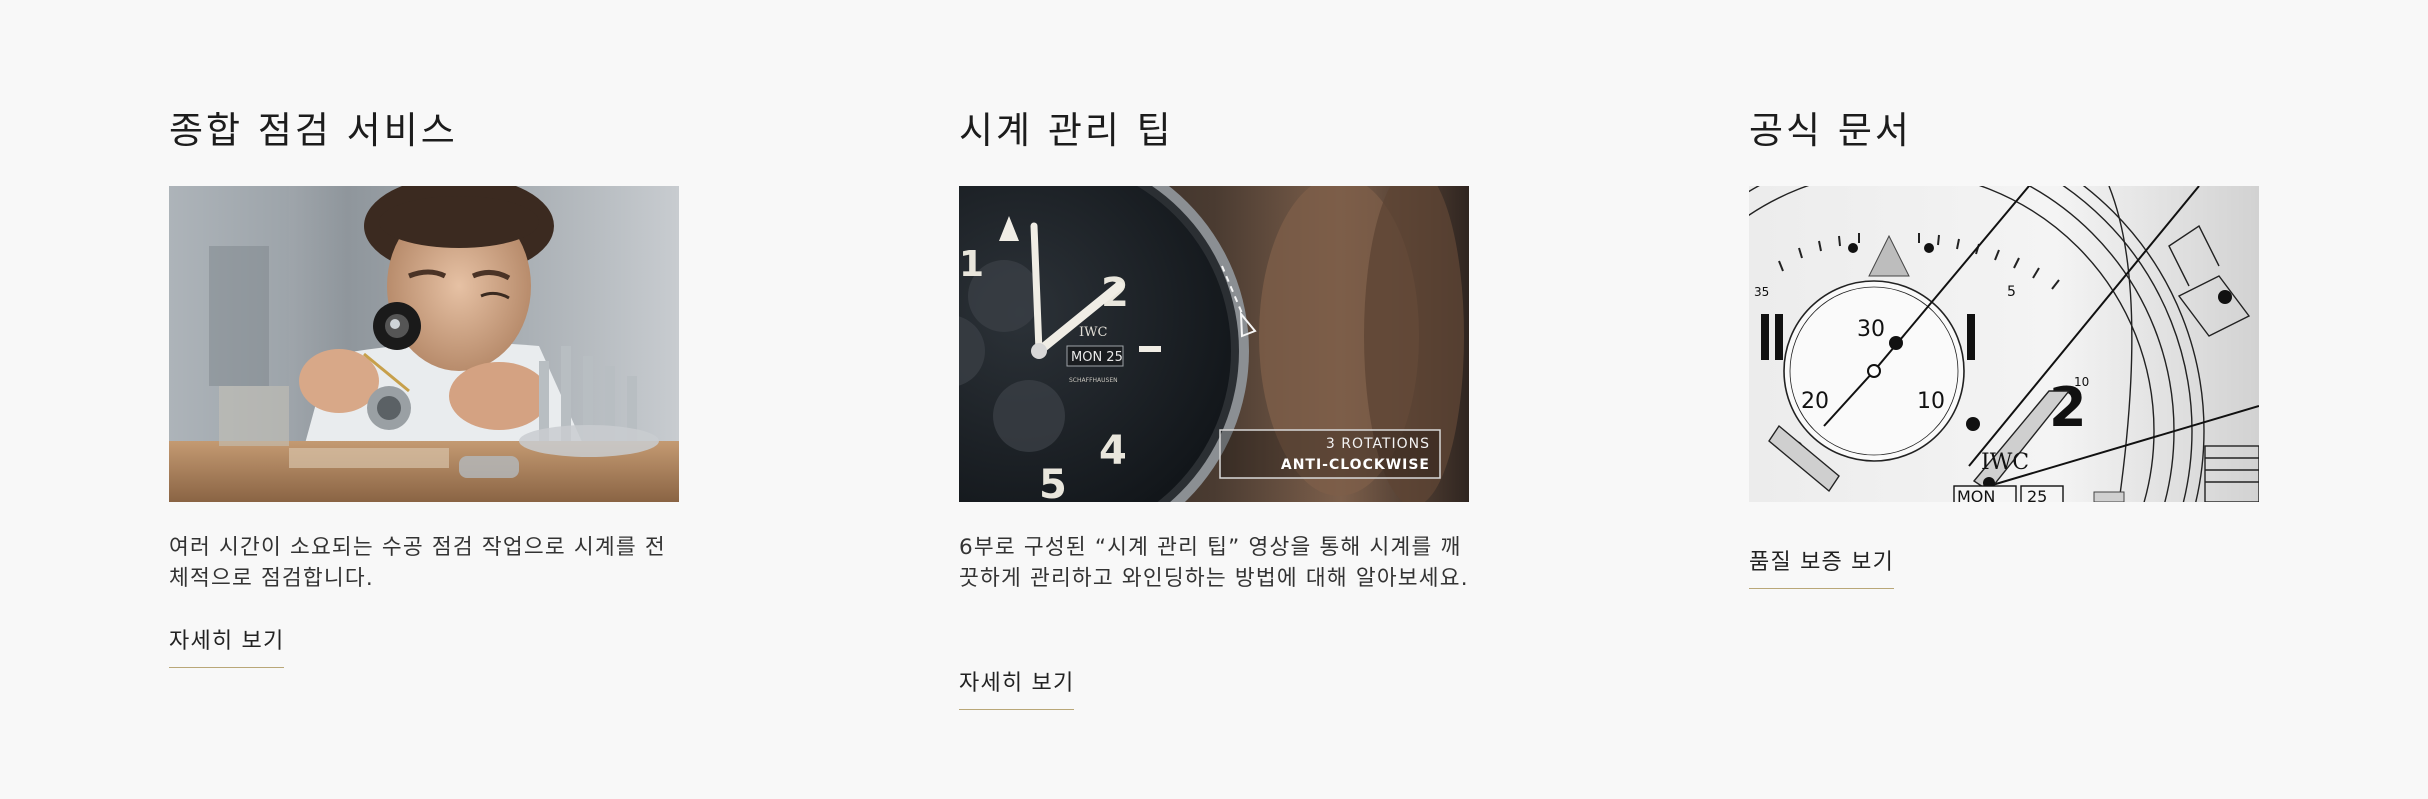  I want to click on view-warranty-link: 품질 보증 보기, so click(1822, 566).